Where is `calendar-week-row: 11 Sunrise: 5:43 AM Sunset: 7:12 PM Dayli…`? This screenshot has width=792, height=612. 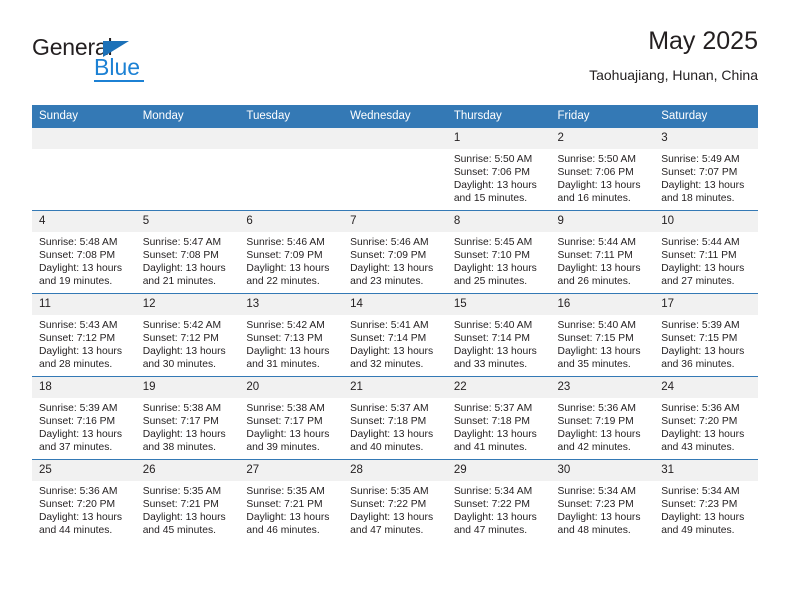 calendar-week-row: 11 Sunrise: 5:43 AM Sunset: 7:12 PM Dayli… is located at coordinates (395, 335).